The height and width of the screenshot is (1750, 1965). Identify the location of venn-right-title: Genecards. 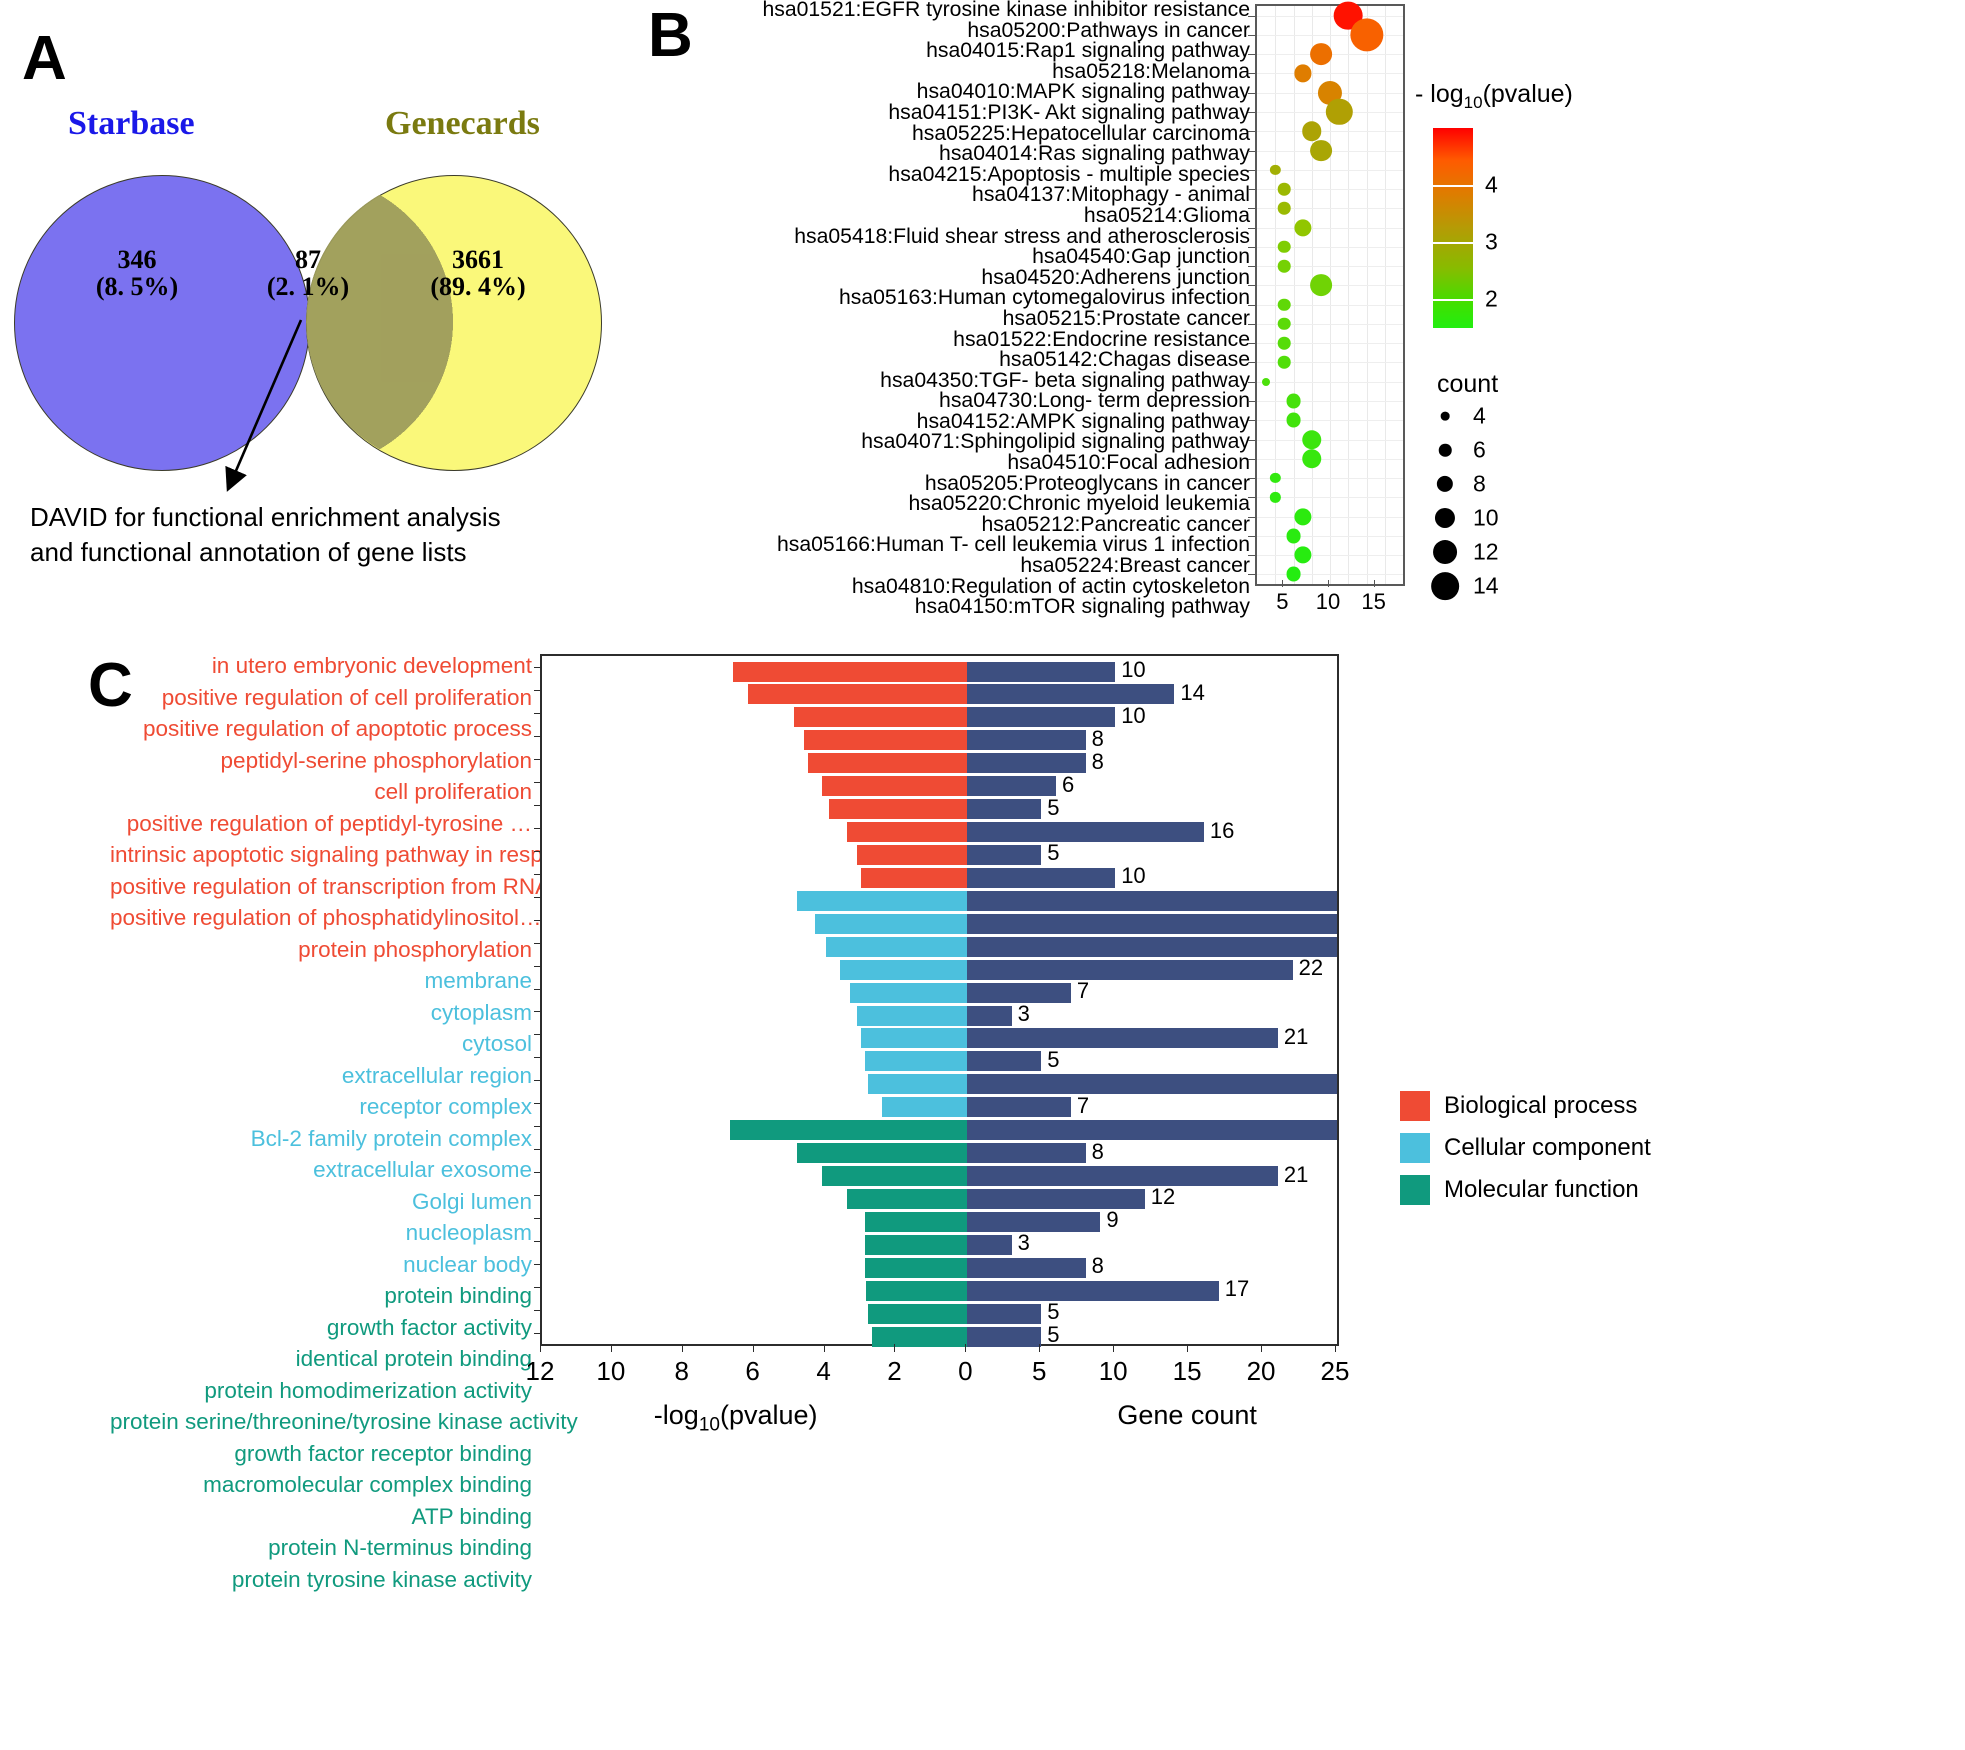
(462, 123).